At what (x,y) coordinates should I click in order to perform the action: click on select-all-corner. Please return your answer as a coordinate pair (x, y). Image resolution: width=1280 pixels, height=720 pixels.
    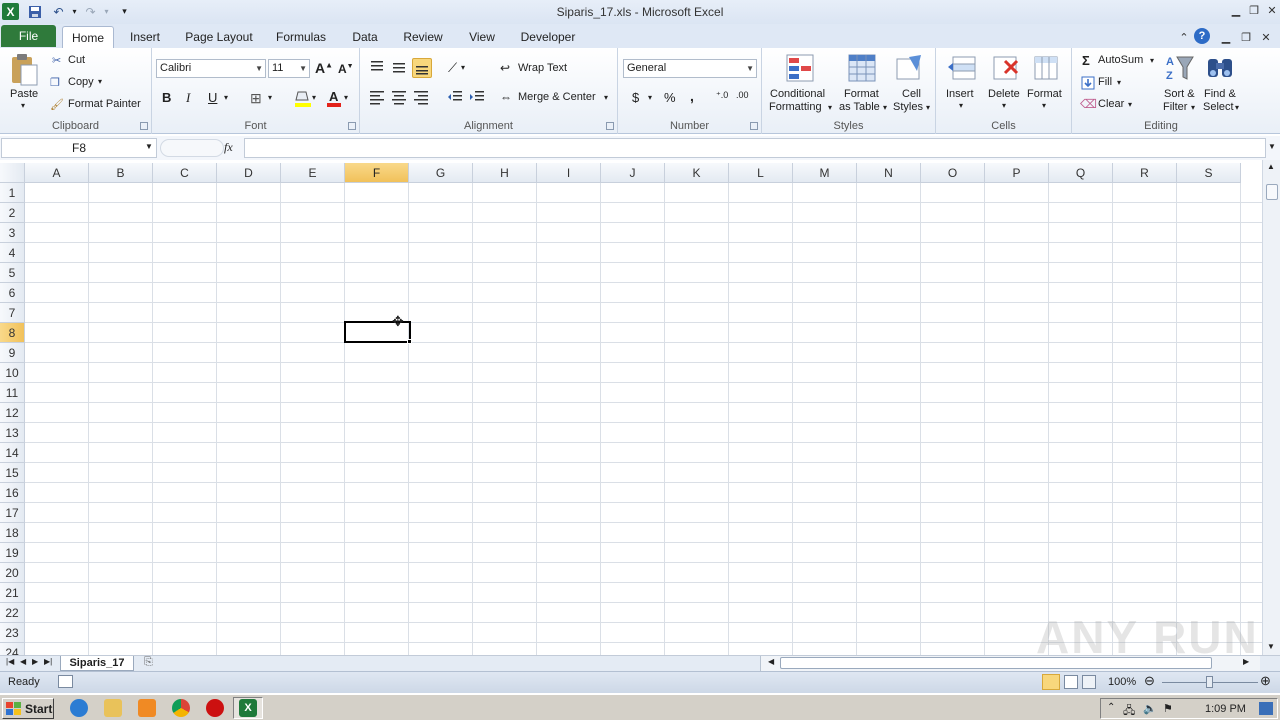
    Looking at the image, I should click on (12, 173).